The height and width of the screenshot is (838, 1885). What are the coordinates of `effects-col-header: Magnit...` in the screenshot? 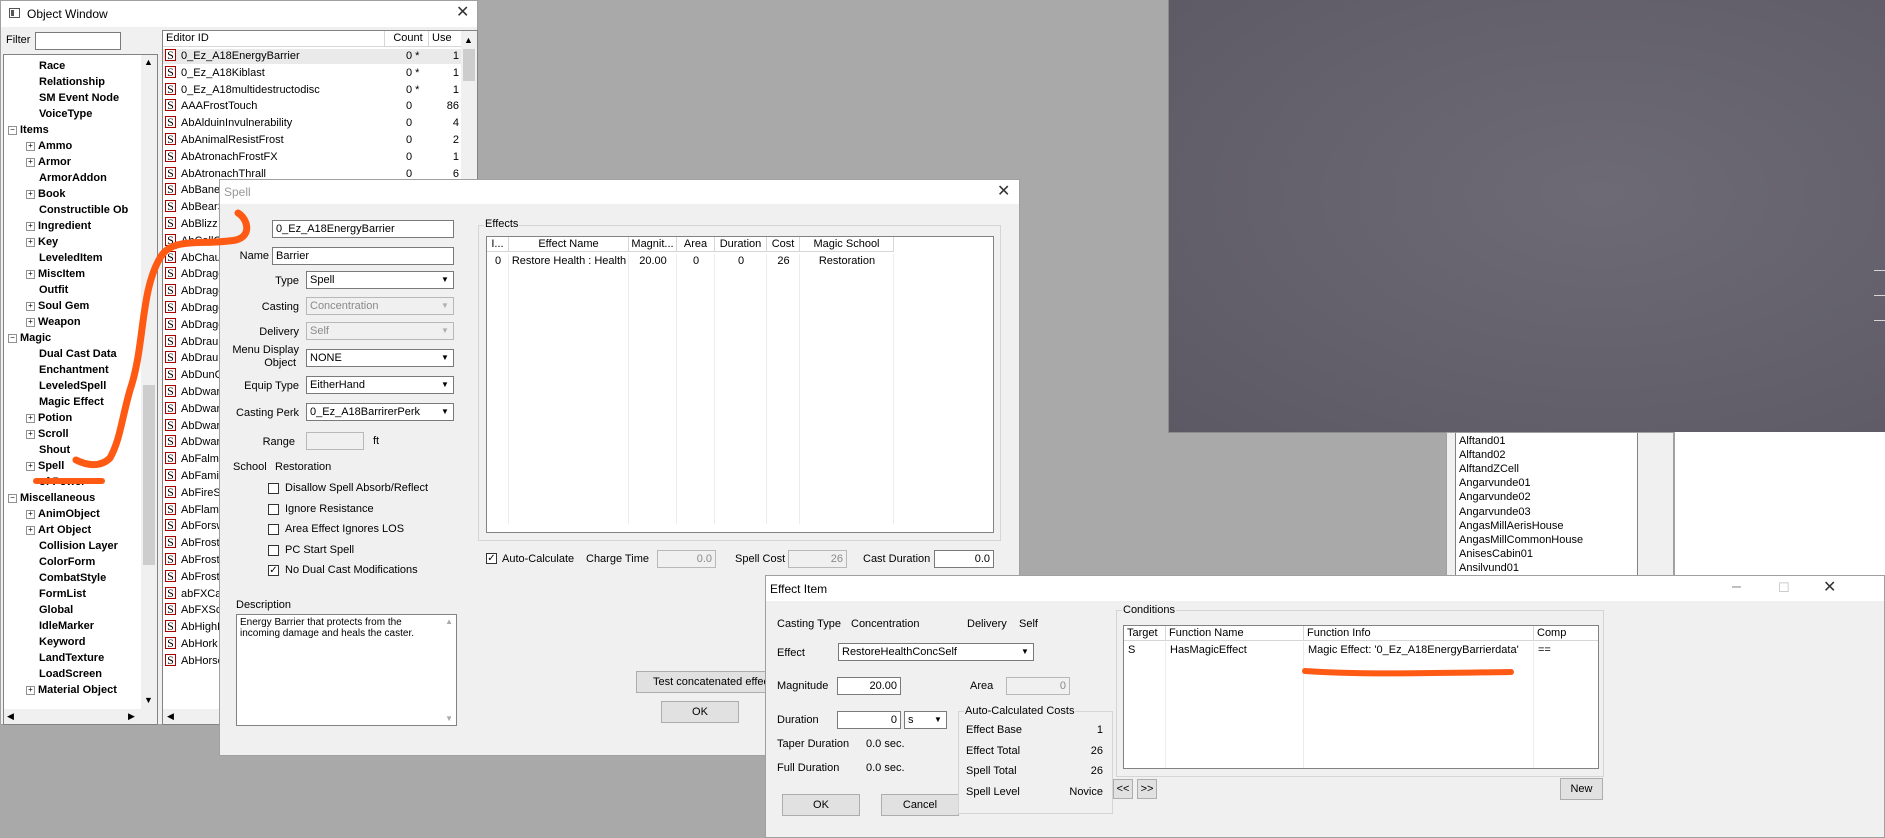 It's located at (653, 244).